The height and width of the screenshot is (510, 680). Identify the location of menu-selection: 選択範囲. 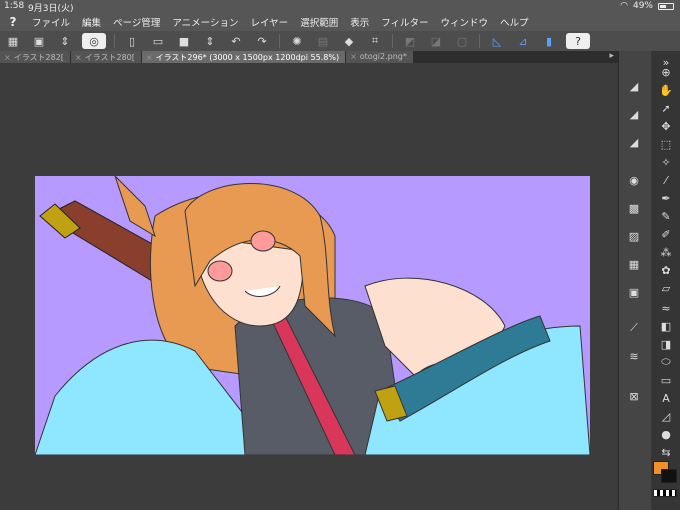
(319, 22).